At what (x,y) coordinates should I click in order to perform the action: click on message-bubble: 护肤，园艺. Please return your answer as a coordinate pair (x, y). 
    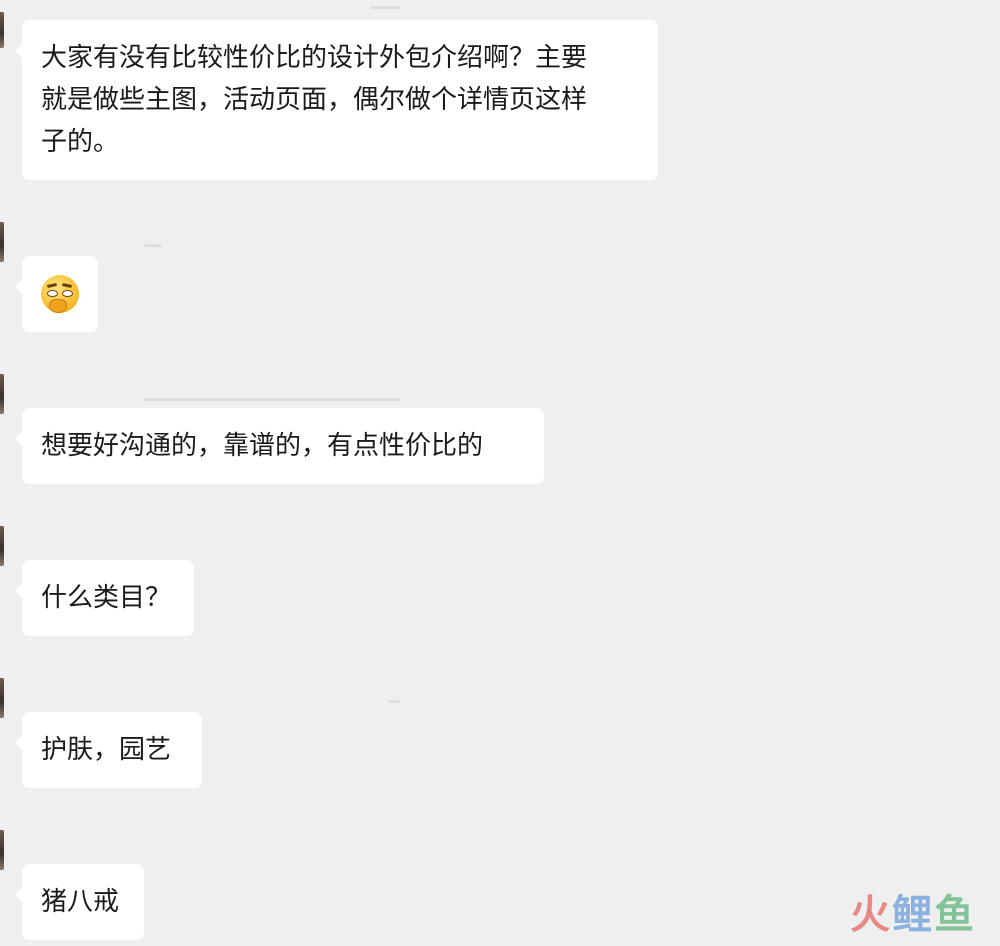
    Looking at the image, I should click on (108, 750).